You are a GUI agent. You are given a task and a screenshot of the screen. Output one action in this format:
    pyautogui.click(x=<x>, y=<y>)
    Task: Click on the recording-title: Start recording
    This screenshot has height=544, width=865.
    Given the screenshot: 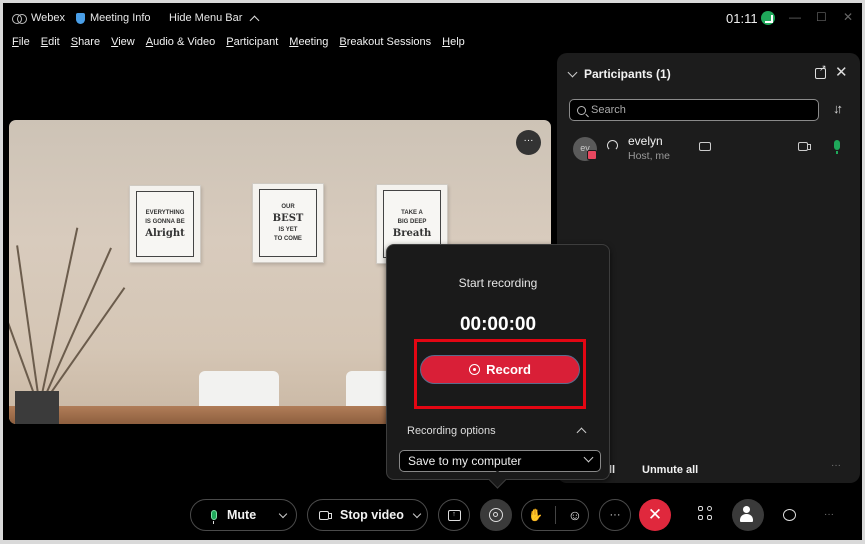 What is the action you would take?
    pyautogui.click(x=498, y=283)
    